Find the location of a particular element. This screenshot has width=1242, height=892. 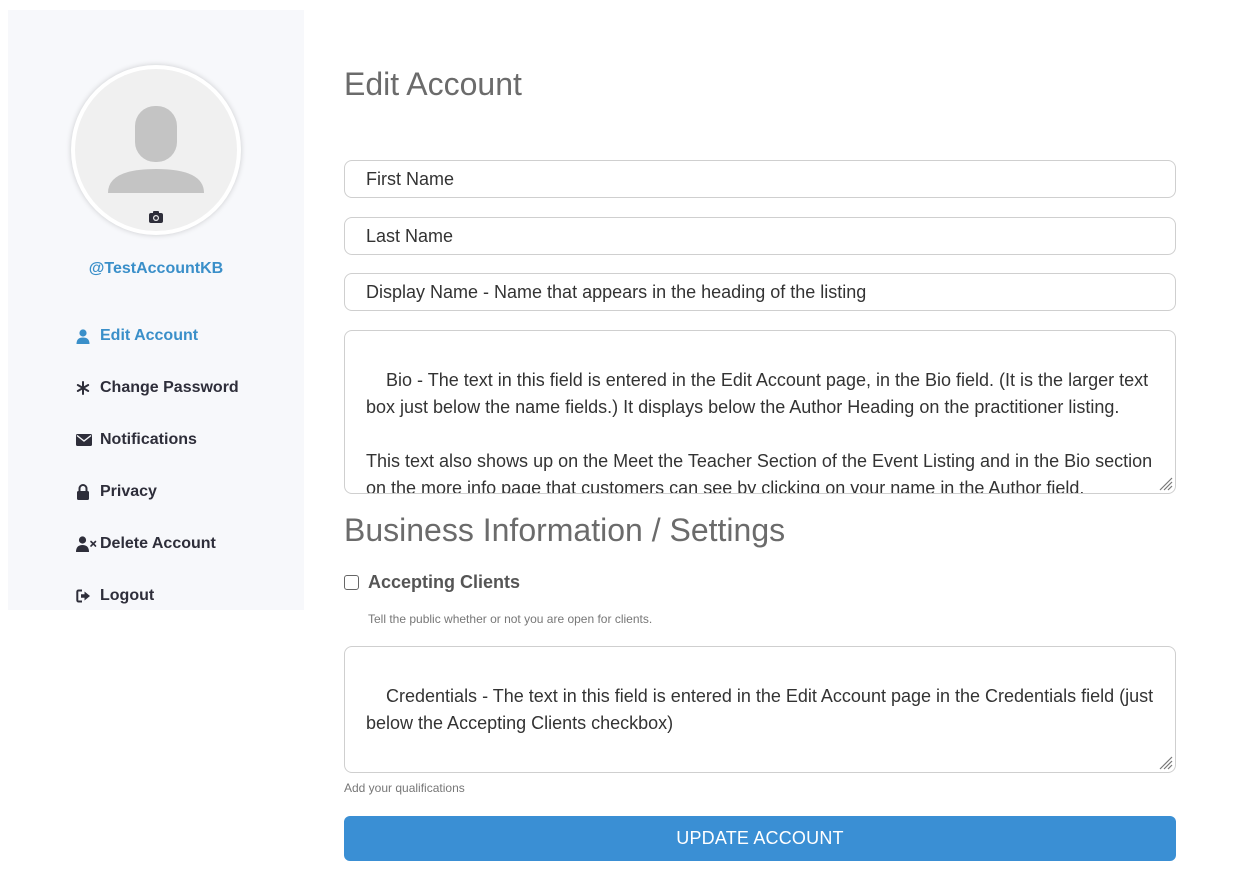

avatar-placeholder is located at coordinates (156, 150).